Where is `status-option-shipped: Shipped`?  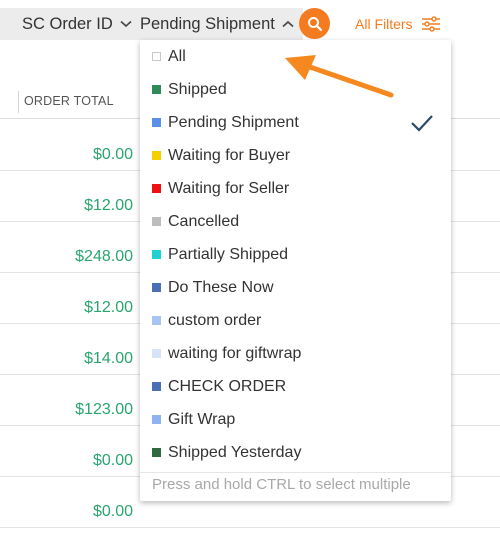 status-option-shipped: Shipped is located at coordinates (295, 89).